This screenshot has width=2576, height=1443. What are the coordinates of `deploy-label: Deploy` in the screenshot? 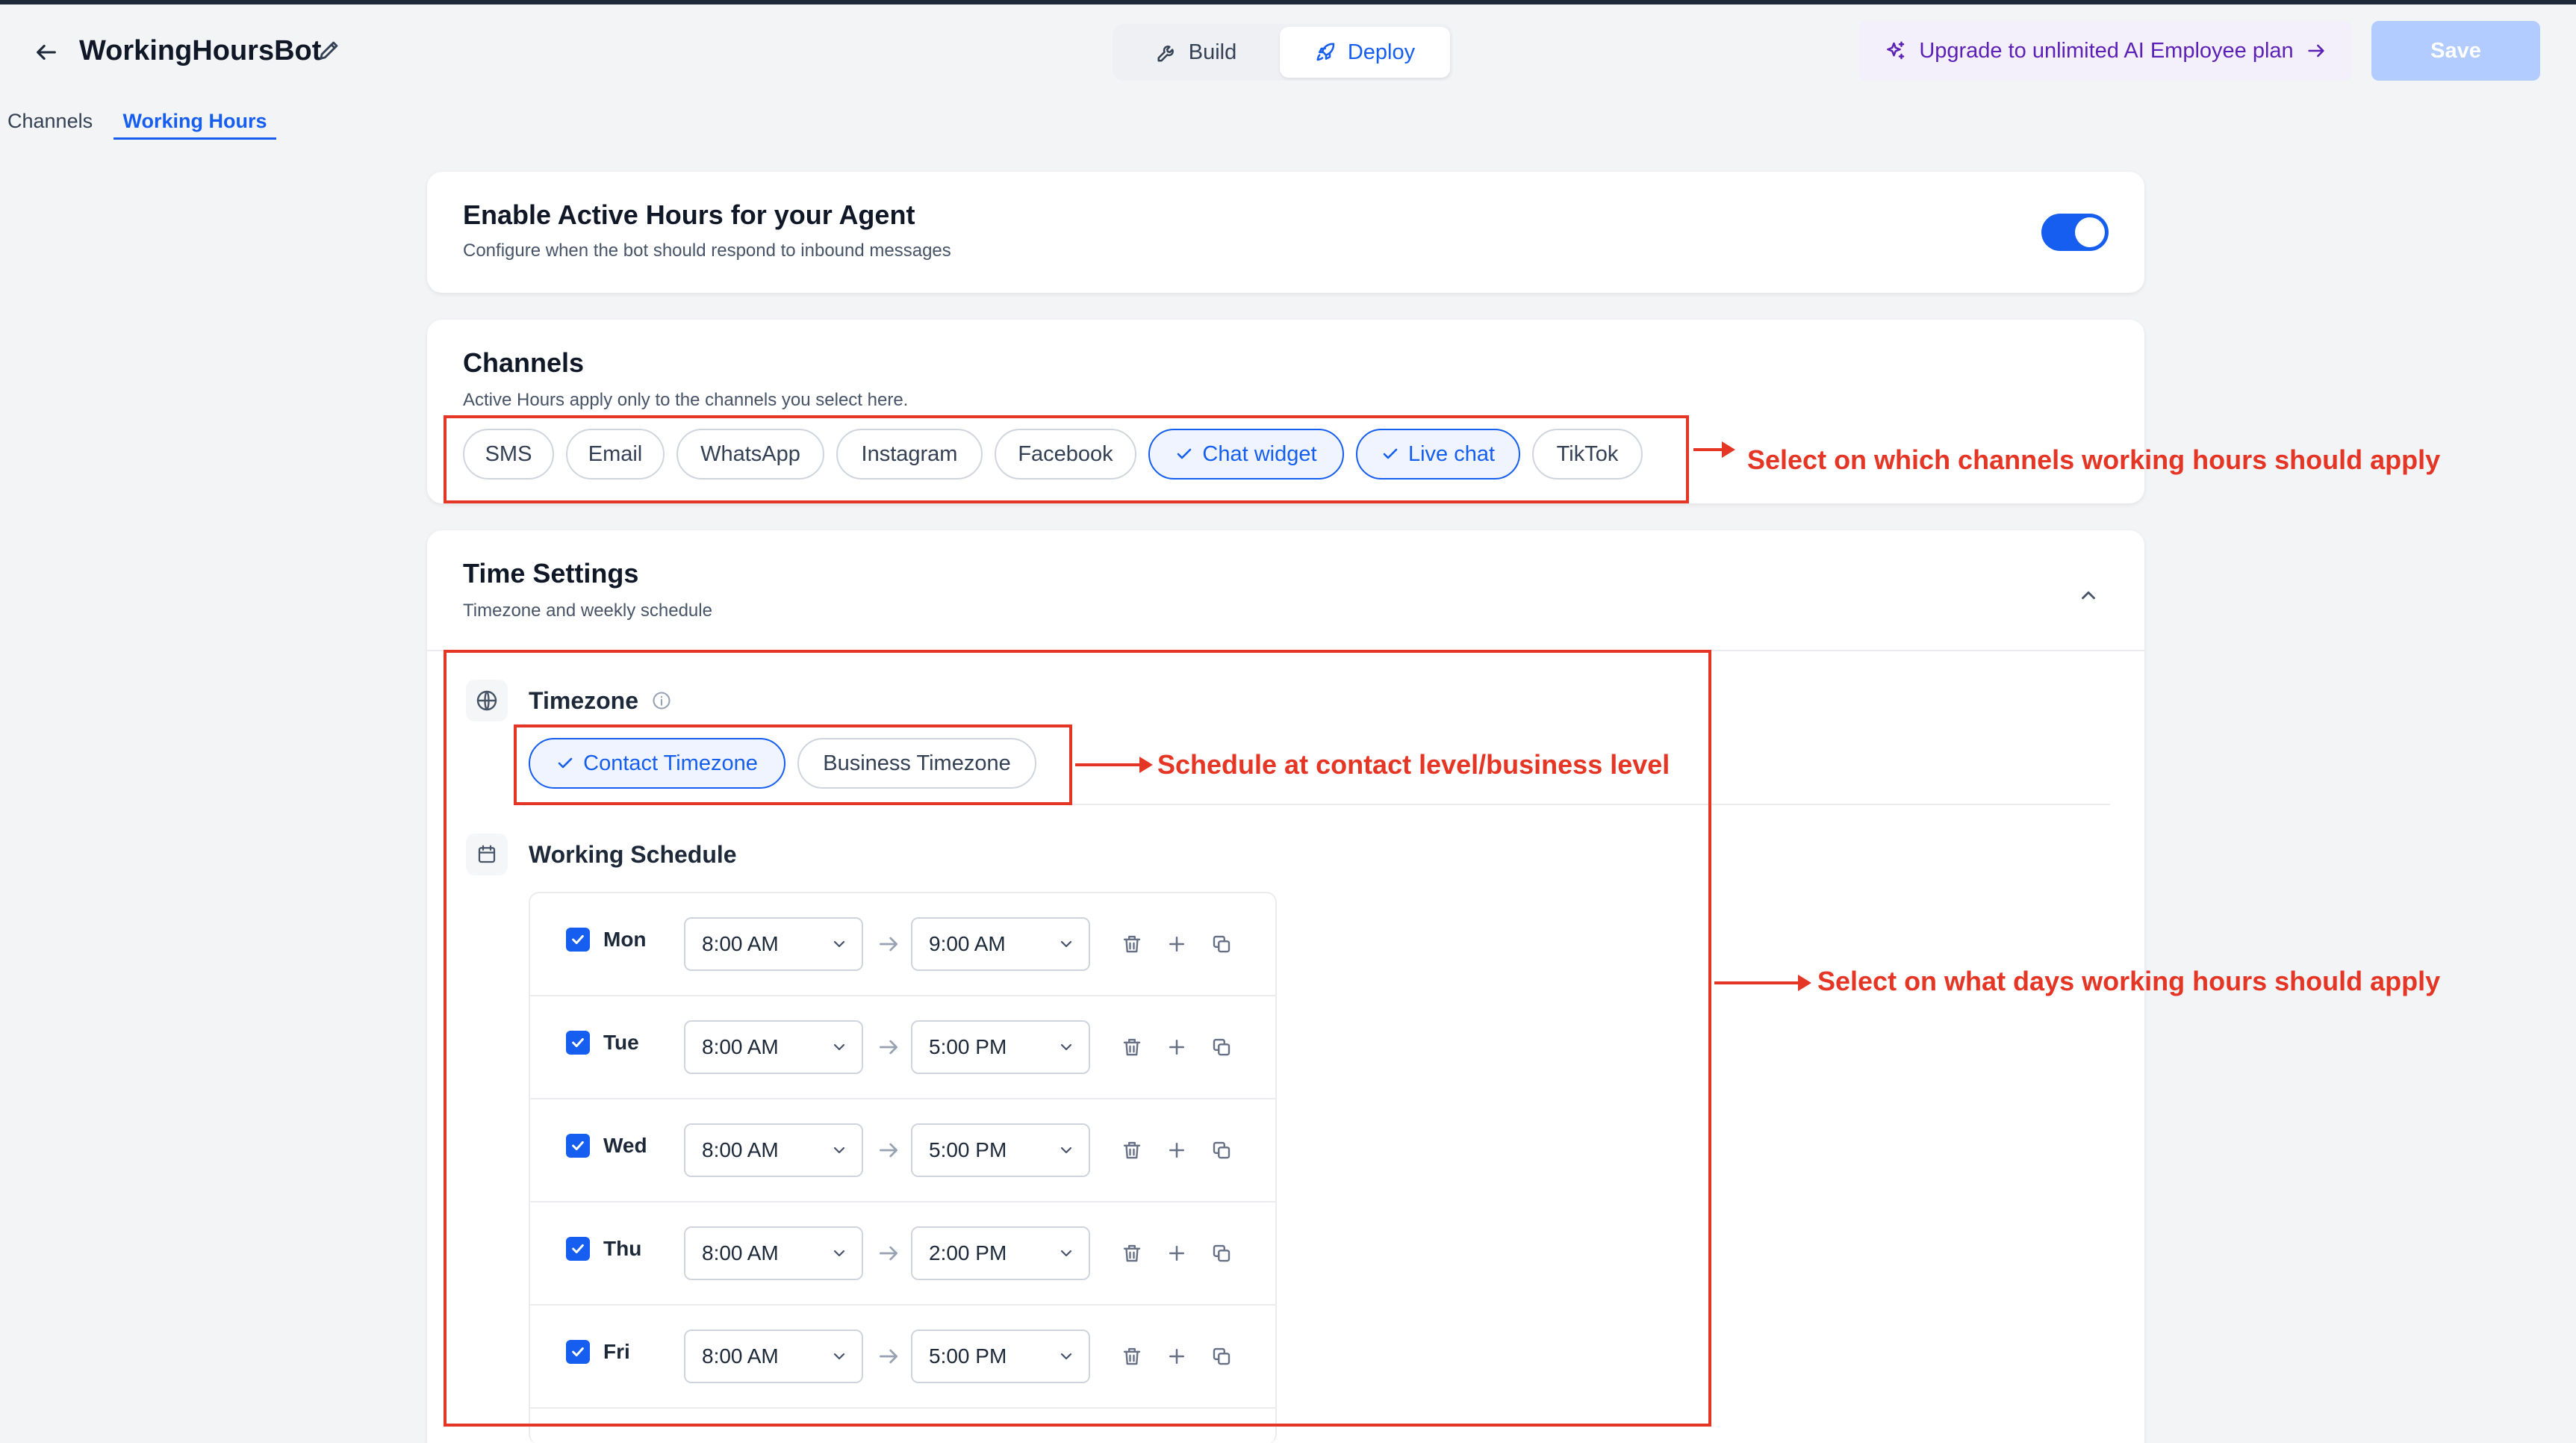 It's located at (1381, 52).